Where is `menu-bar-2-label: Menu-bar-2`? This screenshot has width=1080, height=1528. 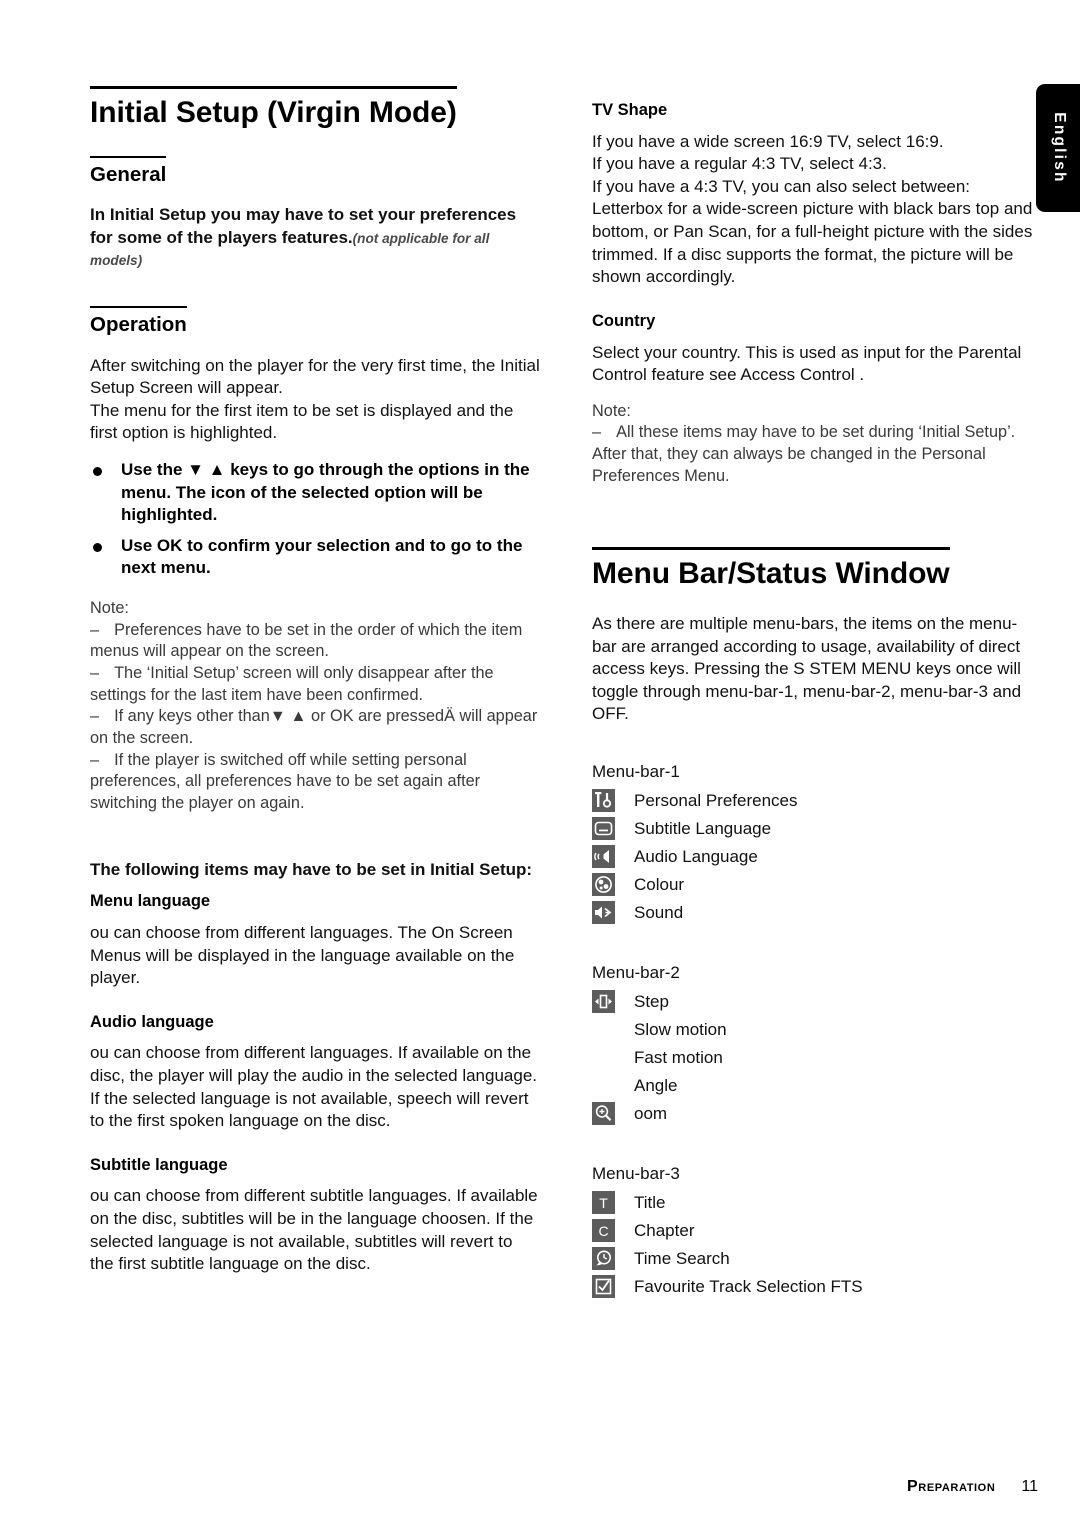 menu-bar-2-label: Menu-bar-2 is located at coordinates (636, 973).